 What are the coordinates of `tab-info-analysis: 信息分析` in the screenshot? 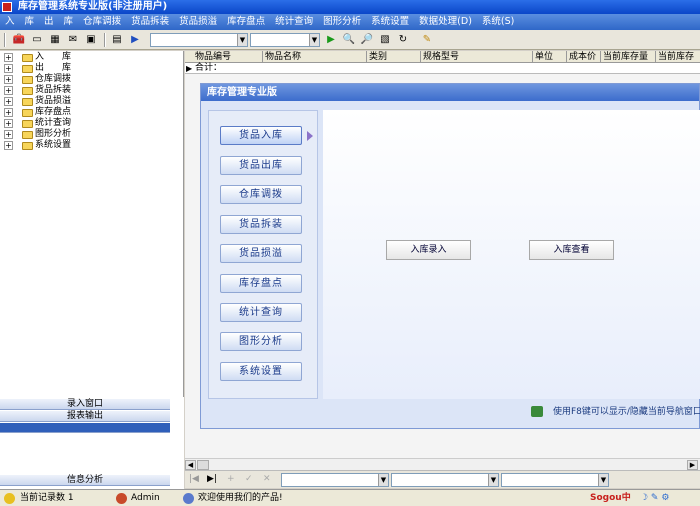 It's located at (85, 480).